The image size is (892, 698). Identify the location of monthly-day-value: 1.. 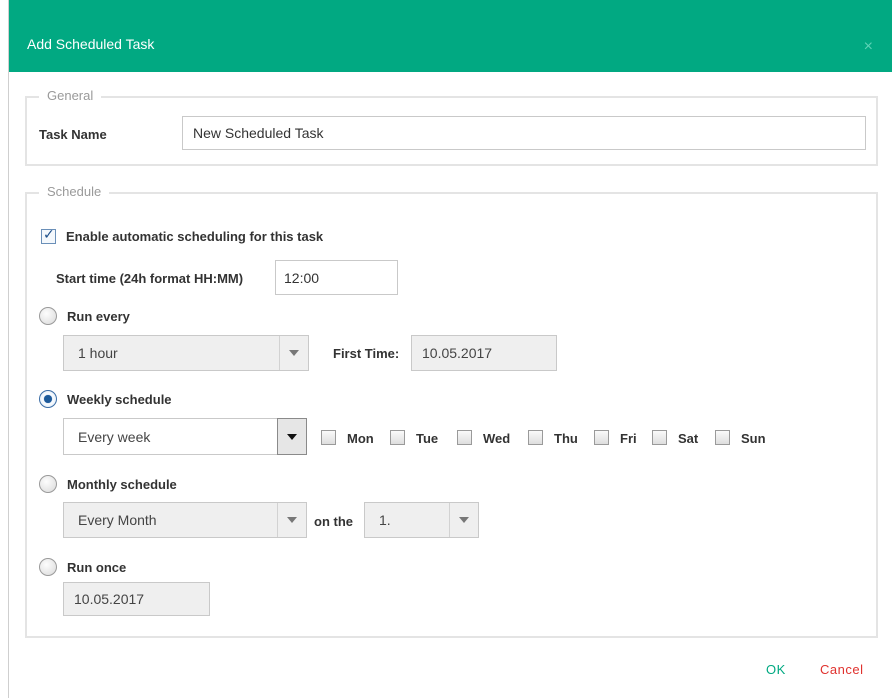
(385, 520).